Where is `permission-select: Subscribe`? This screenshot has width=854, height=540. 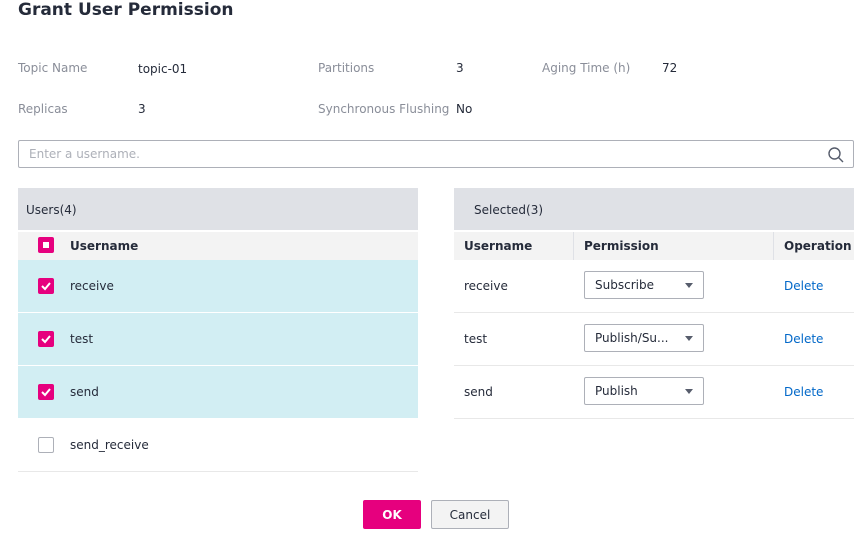
permission-select: Subscribe is located at coordinates (644, 285).